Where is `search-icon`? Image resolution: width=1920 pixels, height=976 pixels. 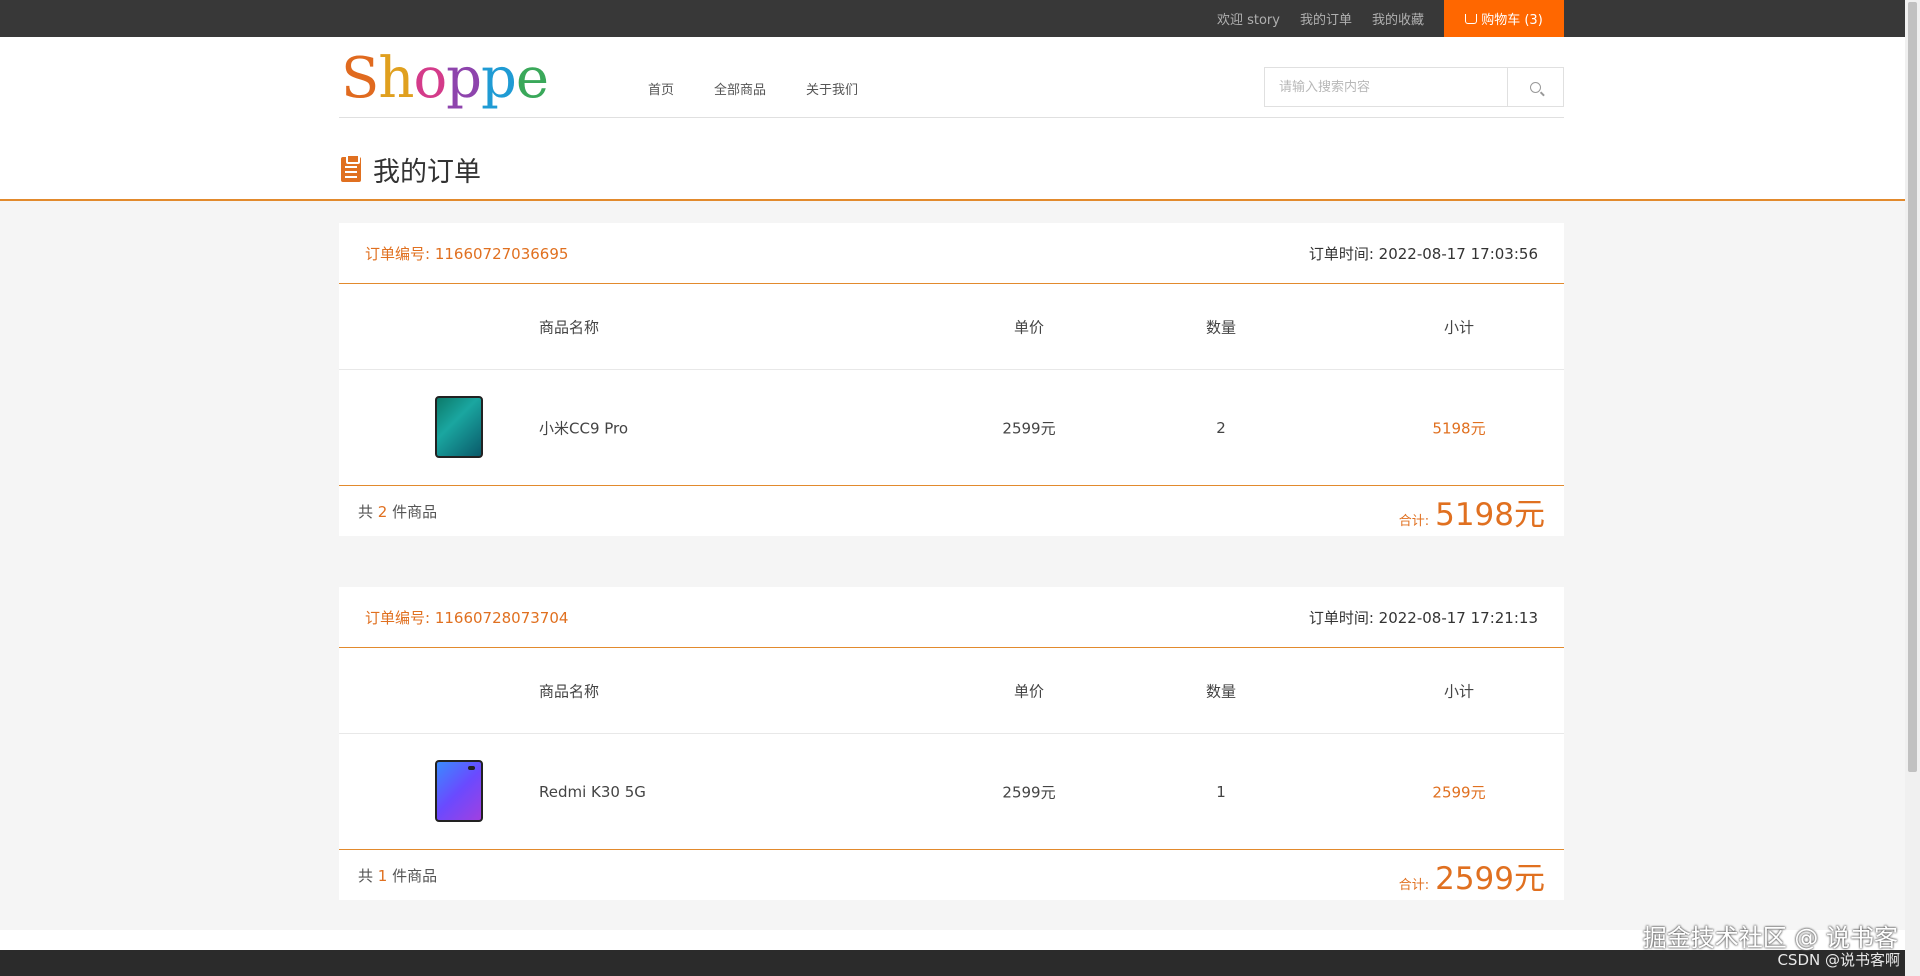
search-icon is located at coordinates (1535, 87).